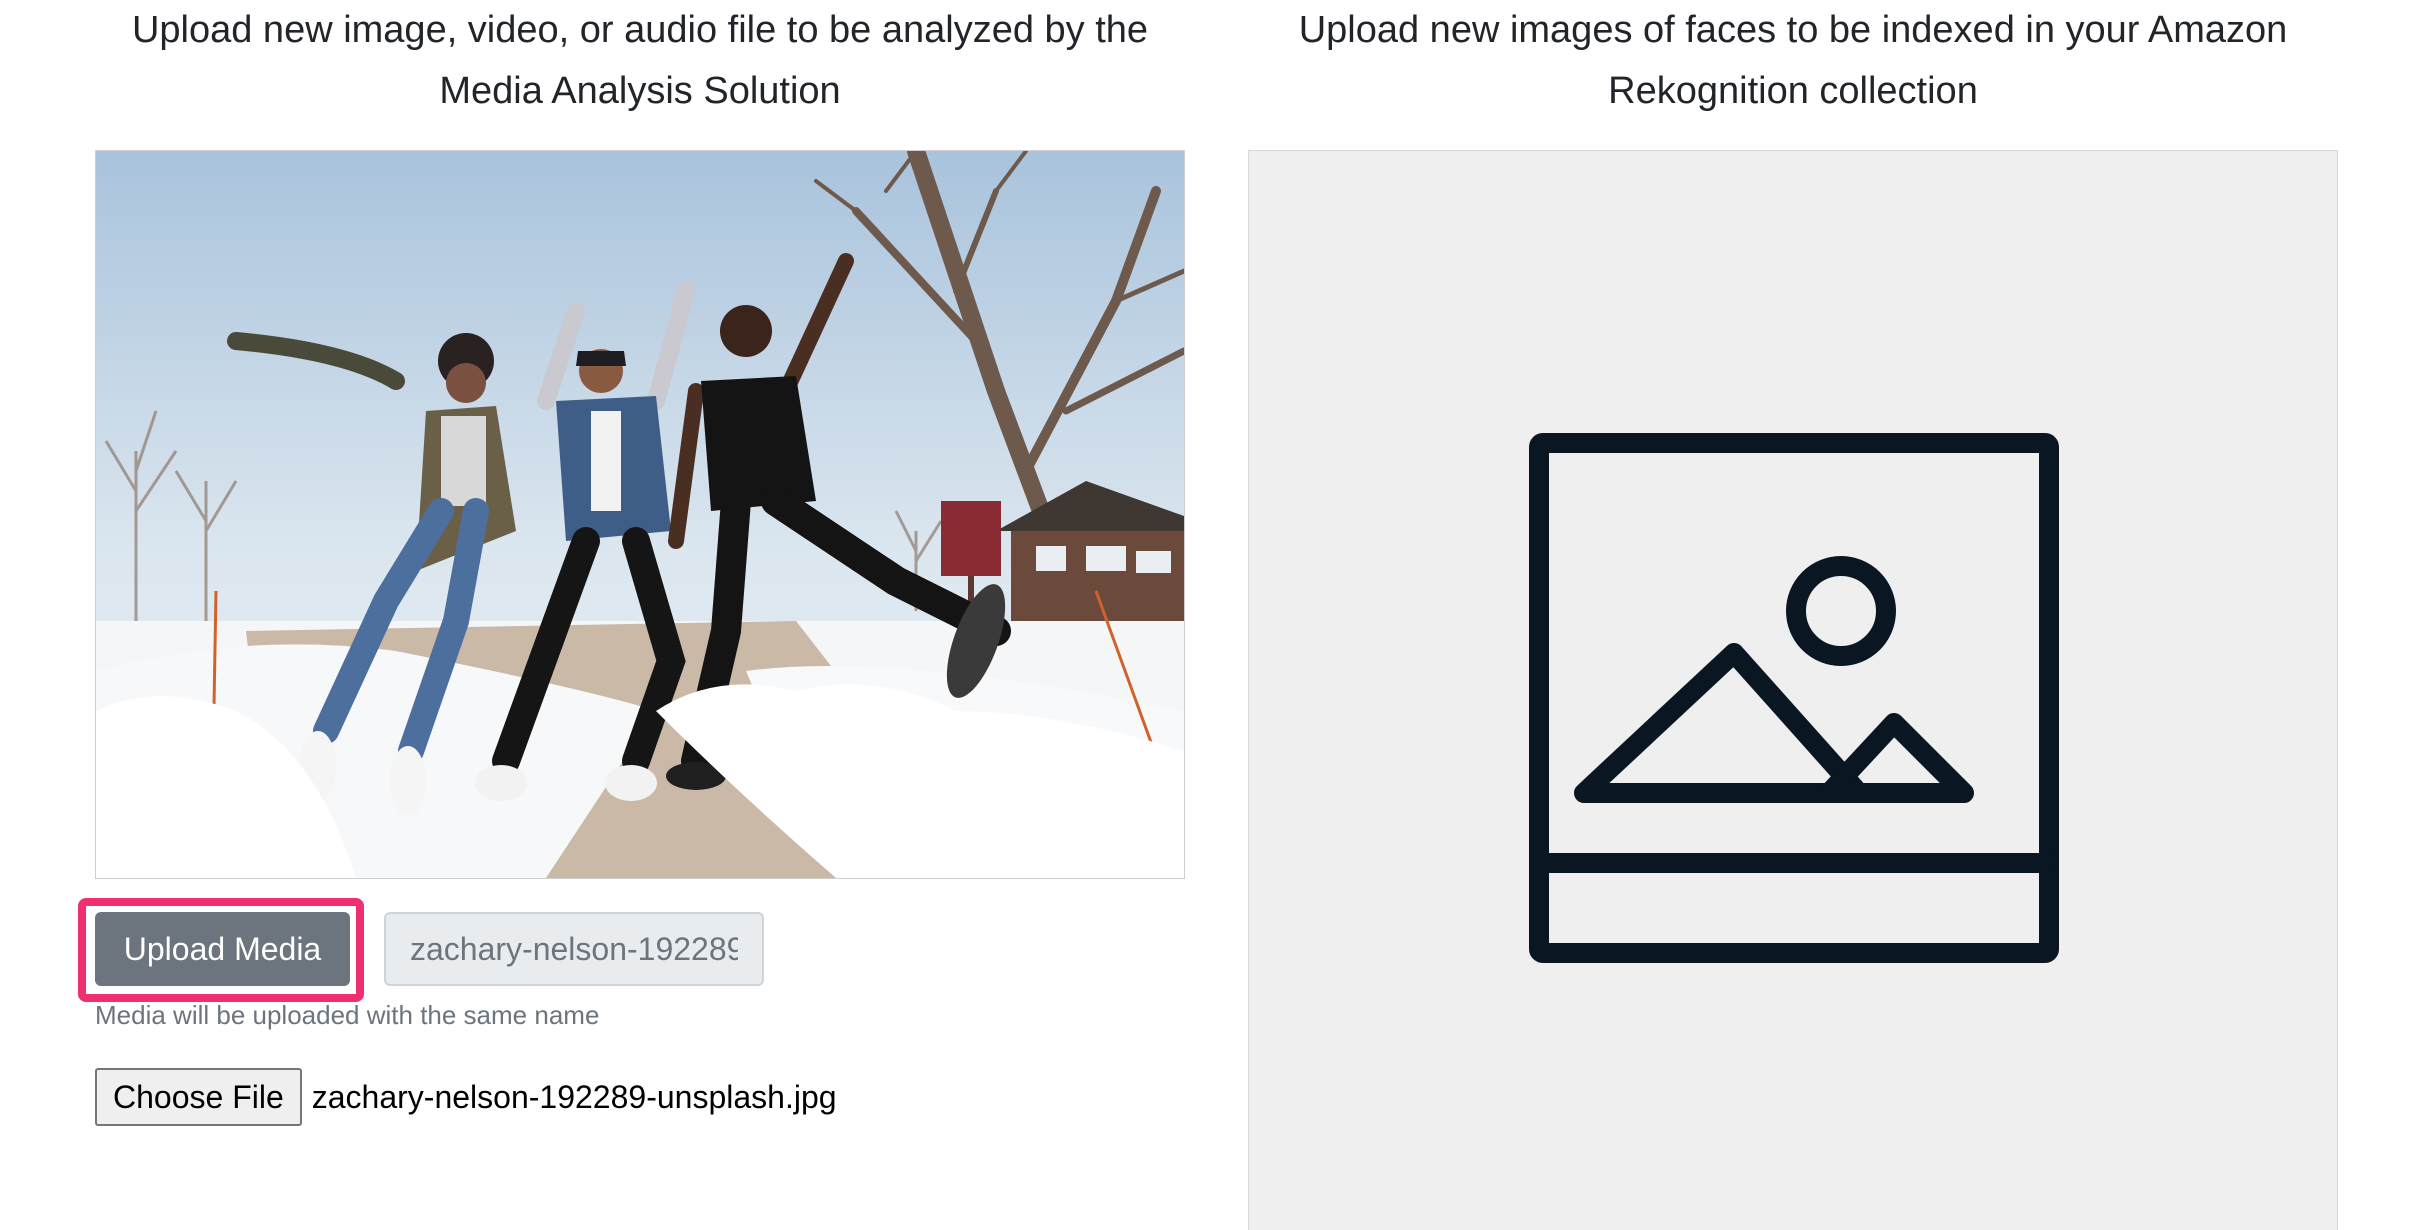 The image size is (2412, 1230). Describe the element at coordinates (574, 949) in the screenshot. I see `media-name-field` at that location.